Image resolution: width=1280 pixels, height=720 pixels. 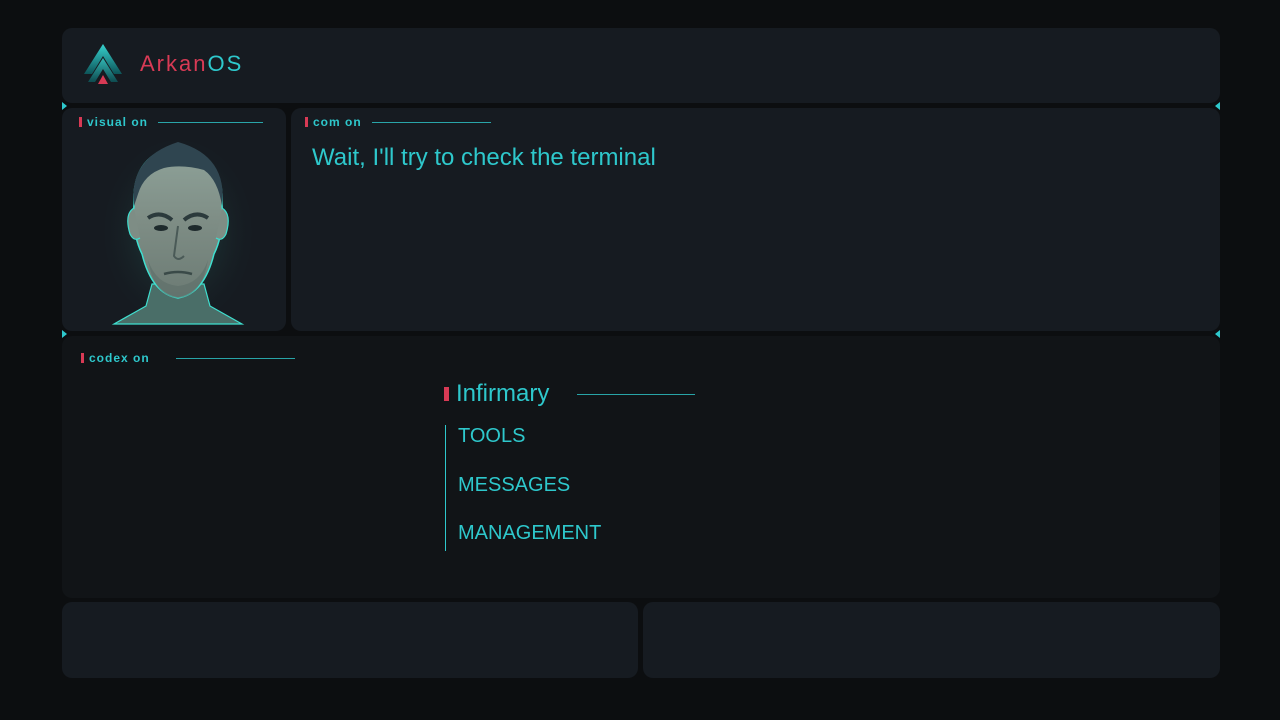 I want to click on menu-item-tools: TOOLS, so click(x=529, y=449).